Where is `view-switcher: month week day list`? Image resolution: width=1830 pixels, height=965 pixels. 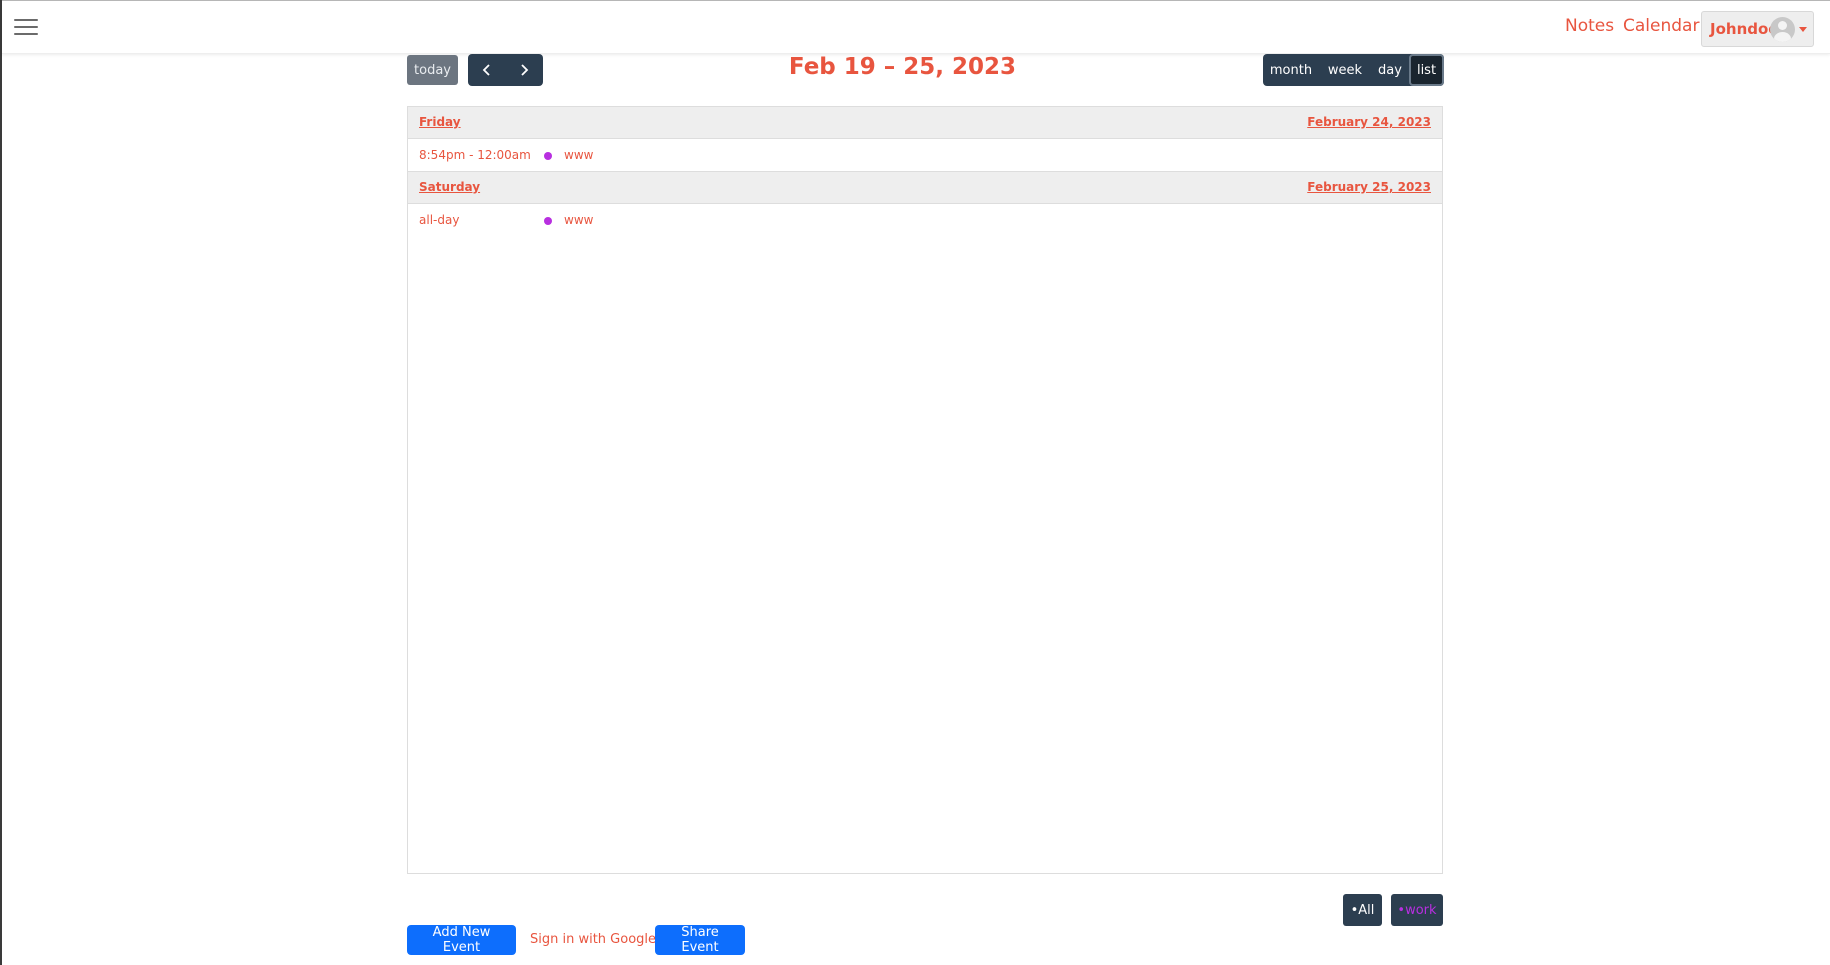 view-switcher: month week day list is located at coordinates (1353, 70).